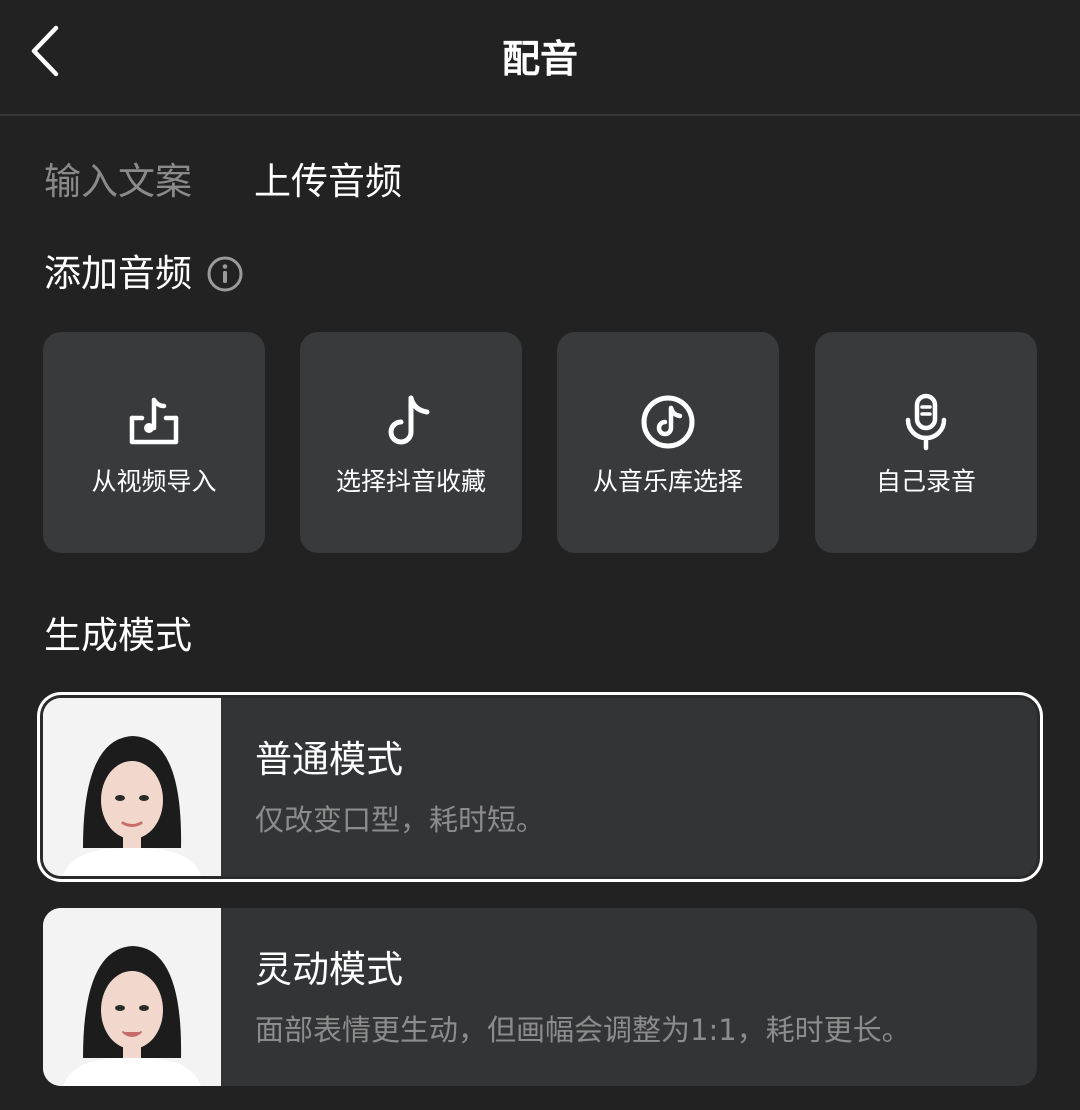 This screenshot has height=1110, width=1080. Describe the element at coordinates (118, 273) in the screenshot. I see `add-audio-title: 添加音频` at that location.